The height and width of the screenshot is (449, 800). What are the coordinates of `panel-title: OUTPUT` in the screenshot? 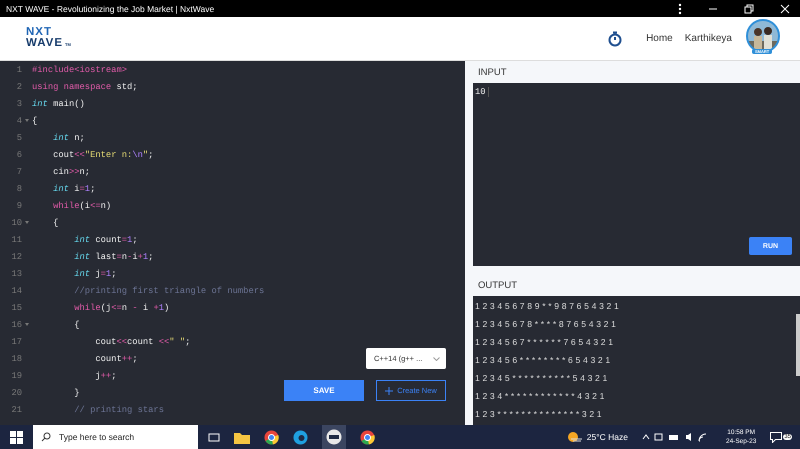 It's located at (498, 285).